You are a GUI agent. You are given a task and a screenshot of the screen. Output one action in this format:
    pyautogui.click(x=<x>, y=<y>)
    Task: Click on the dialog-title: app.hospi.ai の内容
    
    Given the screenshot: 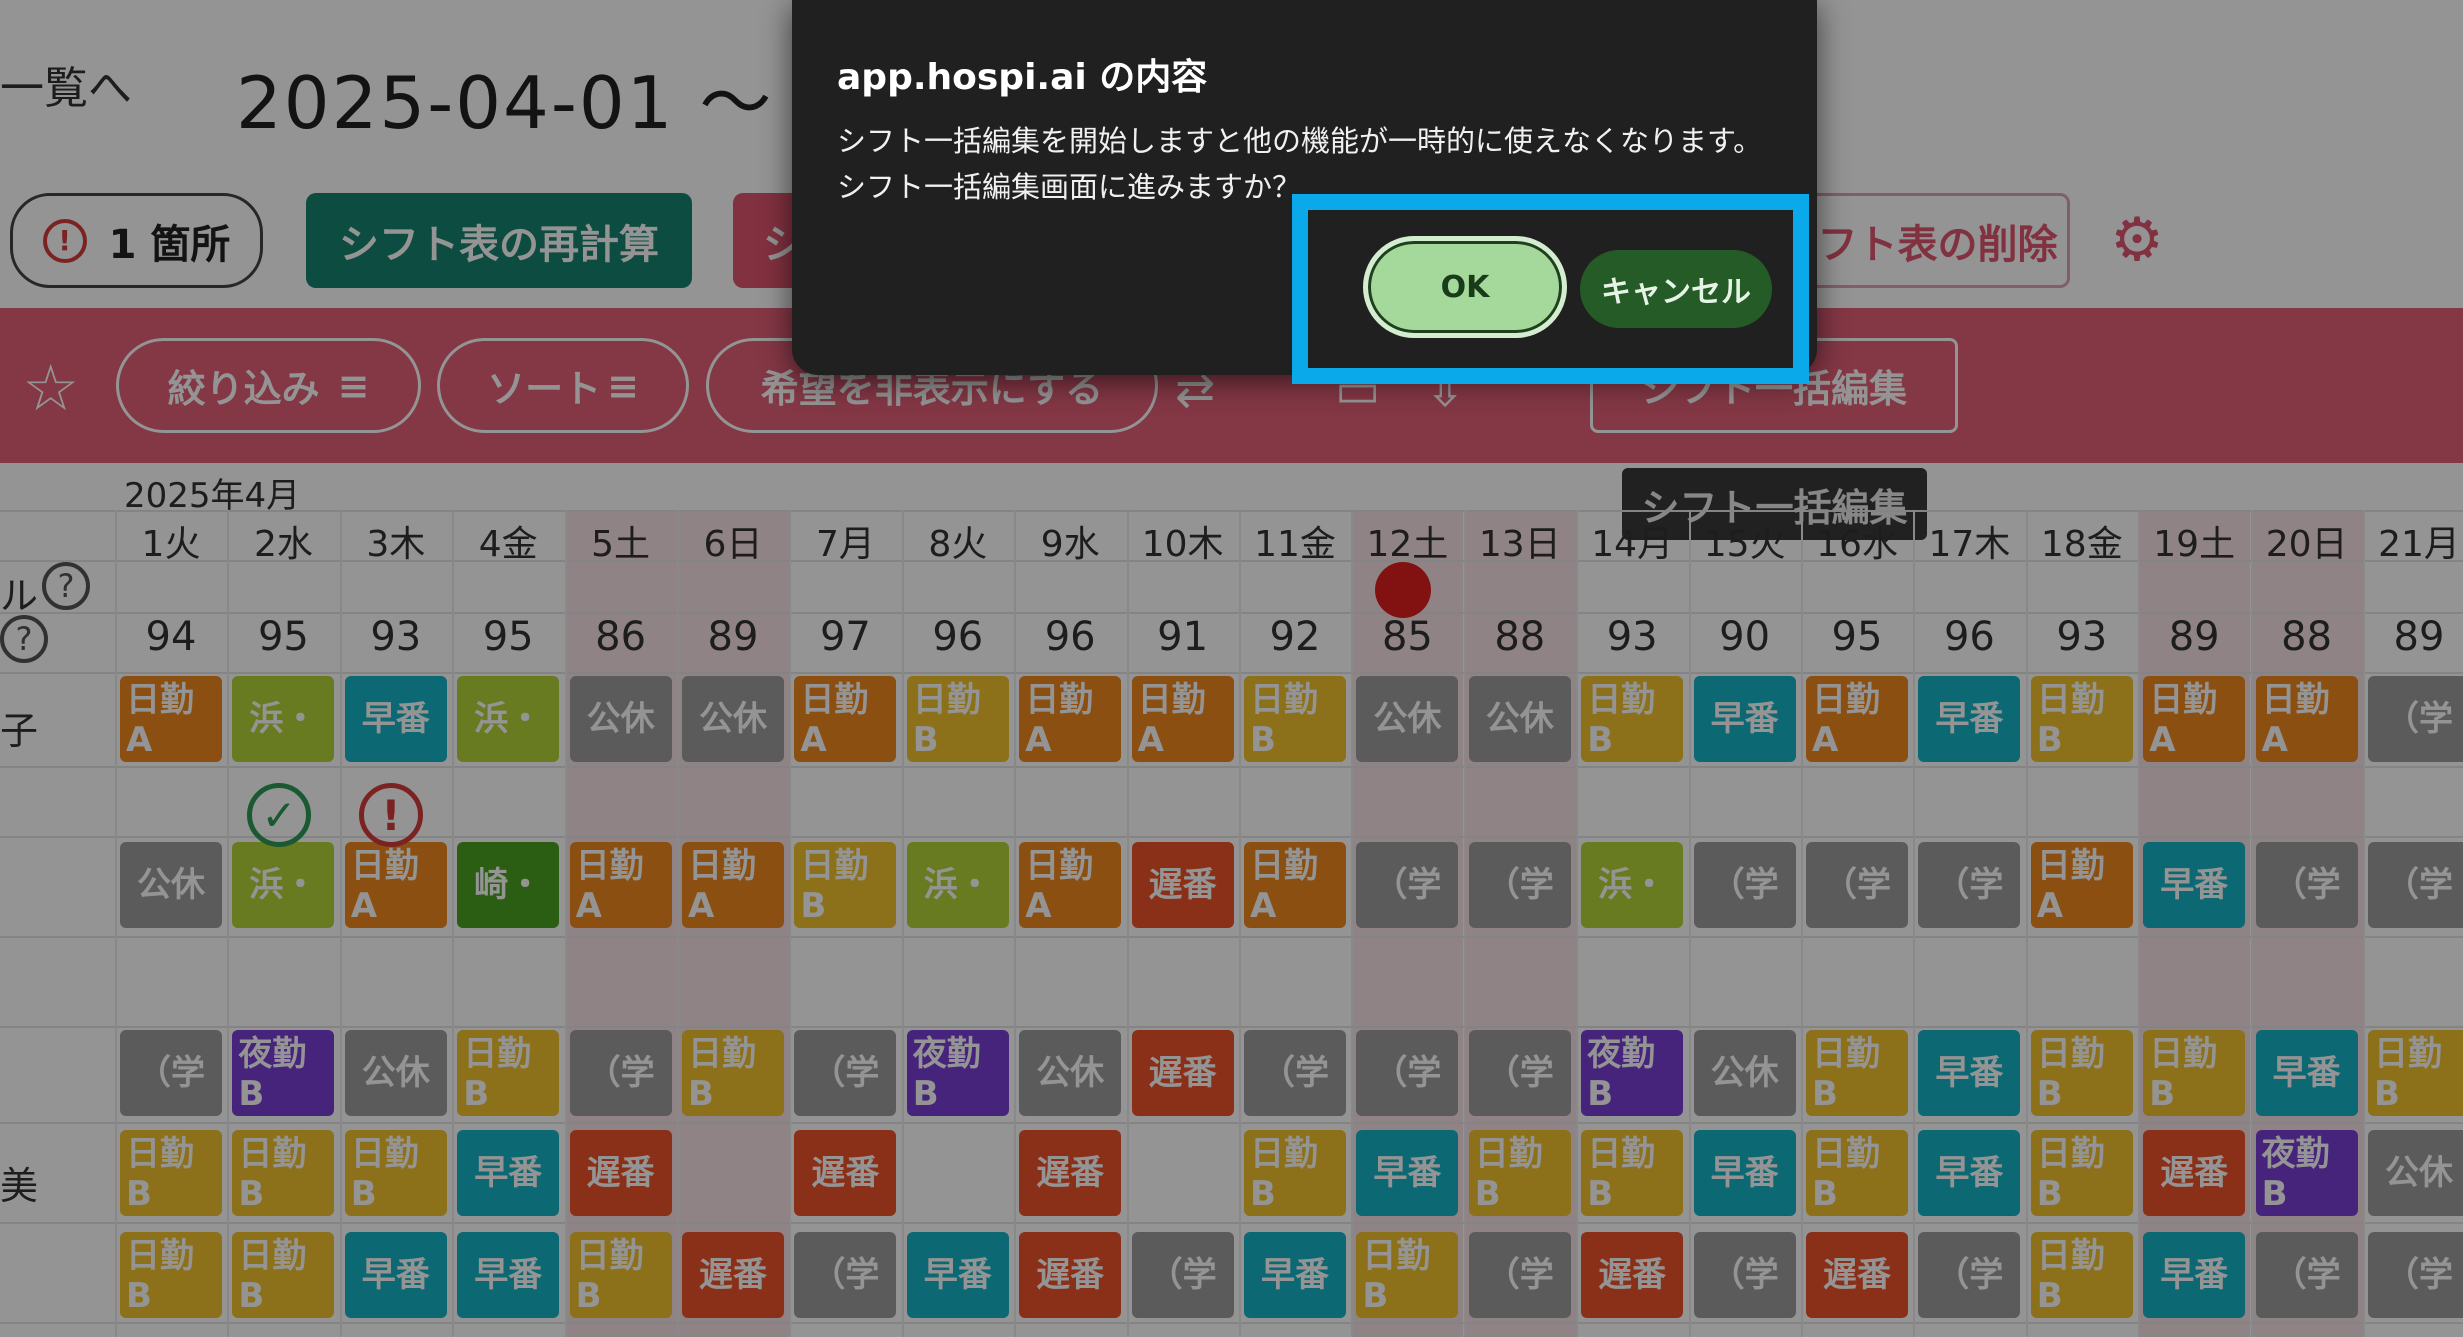 What is the action you would take?
    pyautogui.click(x=1022, y=77)
    